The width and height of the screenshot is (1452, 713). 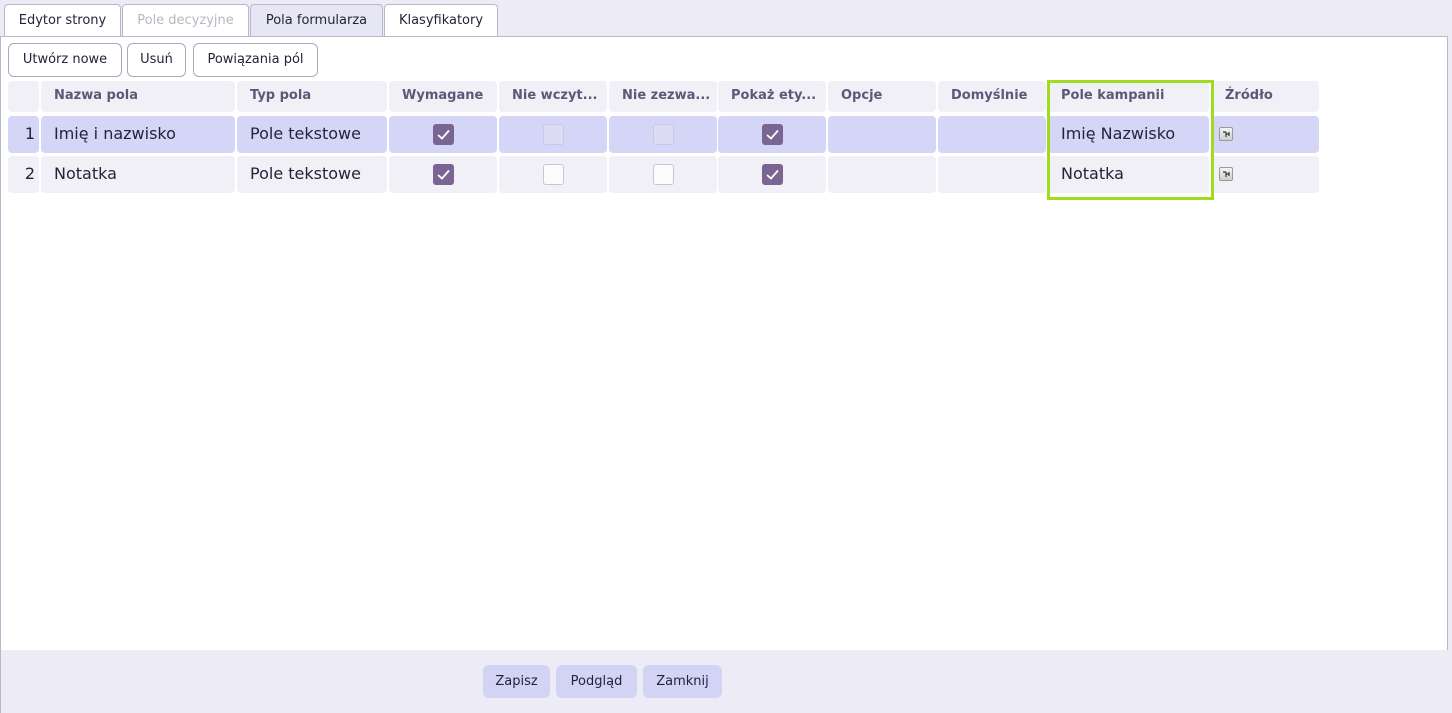 What do you see at coordinates (516, 681) in the screenshot?
I see `save-button: Zapisz` at bounding box center [516, 681].